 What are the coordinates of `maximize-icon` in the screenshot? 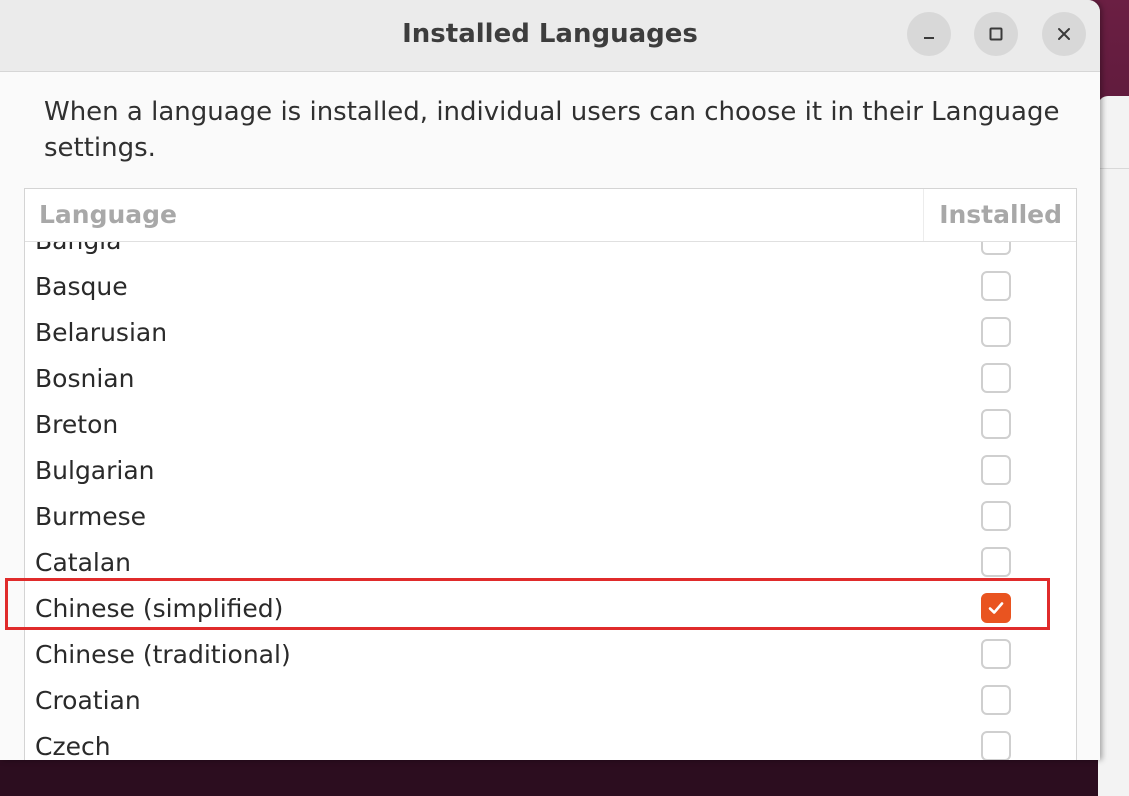 It's located at (996, 34).